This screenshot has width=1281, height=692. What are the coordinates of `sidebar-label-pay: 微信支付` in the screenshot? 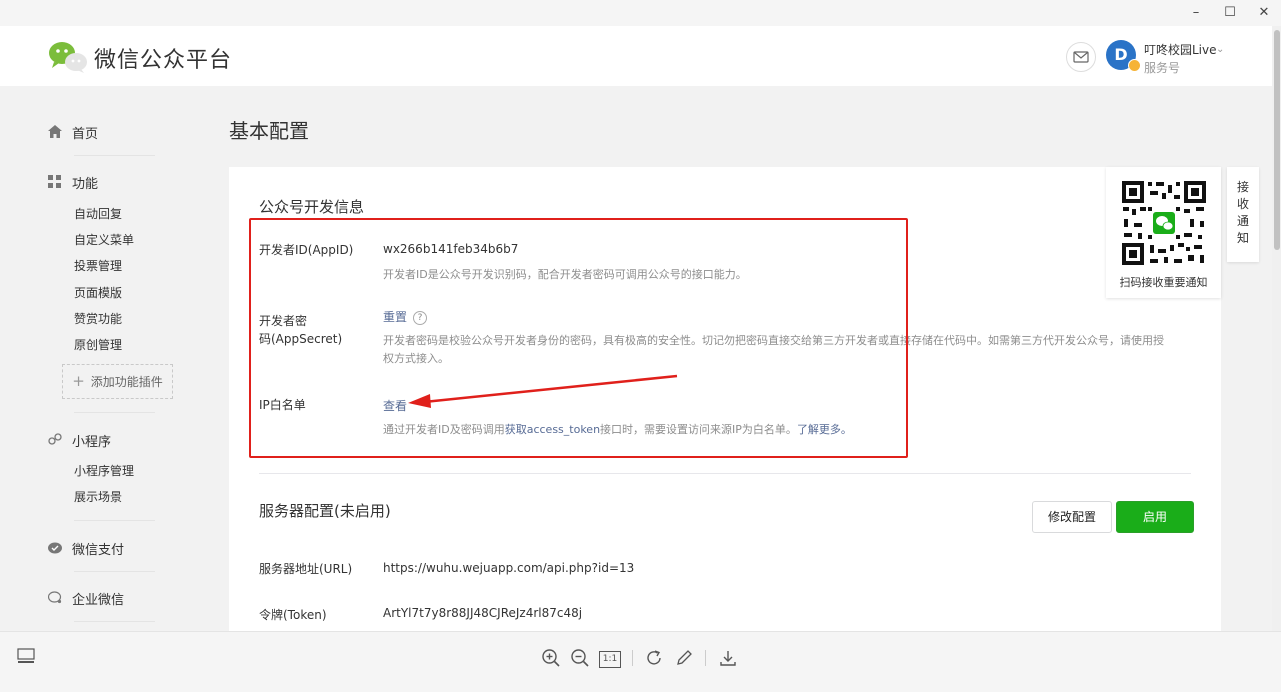 It's located at (98, 550).